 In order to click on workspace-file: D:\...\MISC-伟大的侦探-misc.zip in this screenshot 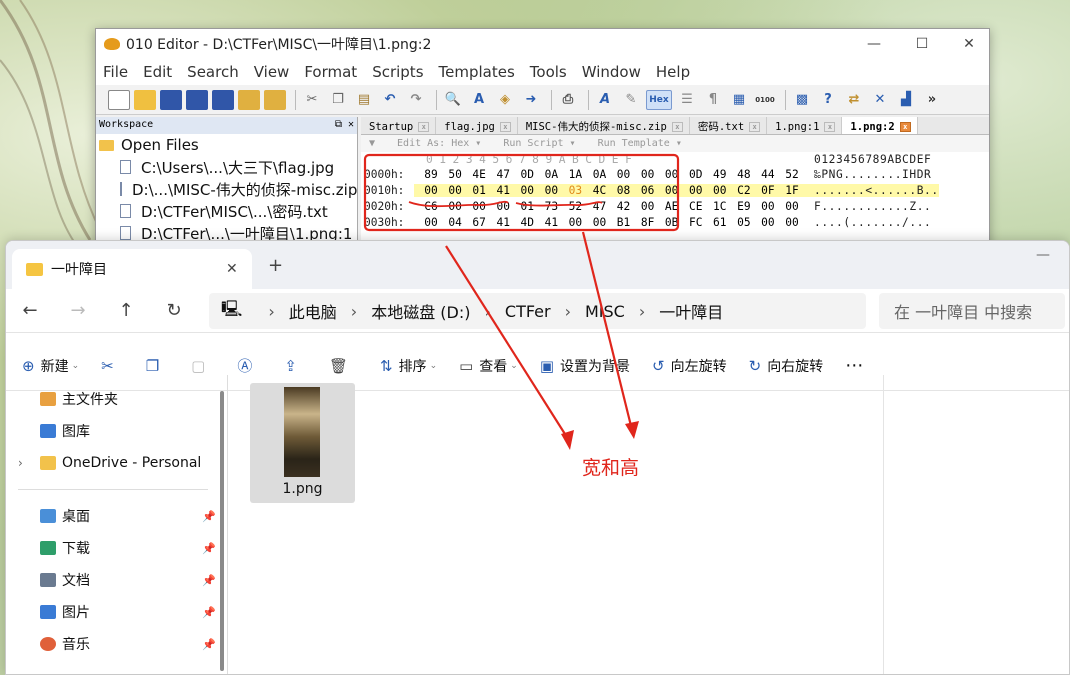, I will do `click(226, 189)`.